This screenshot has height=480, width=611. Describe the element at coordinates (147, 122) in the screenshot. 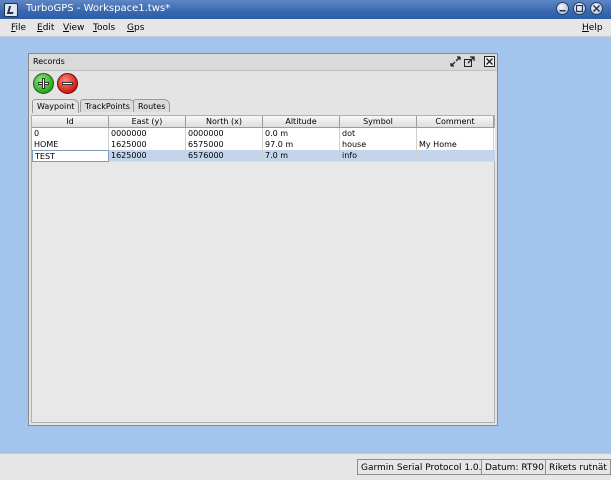

I see `column-header-east: East (y)` at that location.